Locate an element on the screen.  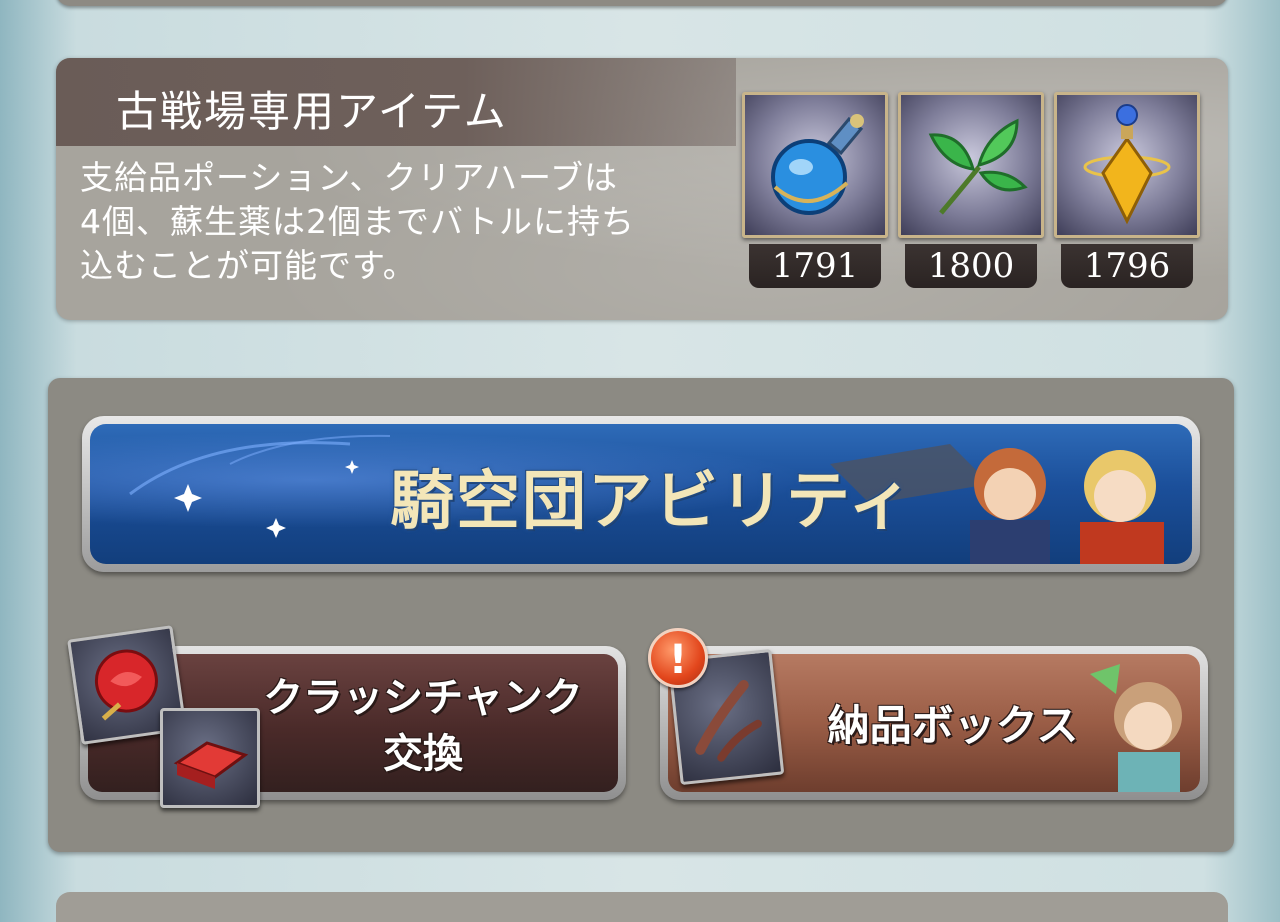
elixir-frame is located at coordinates (1127, 165).